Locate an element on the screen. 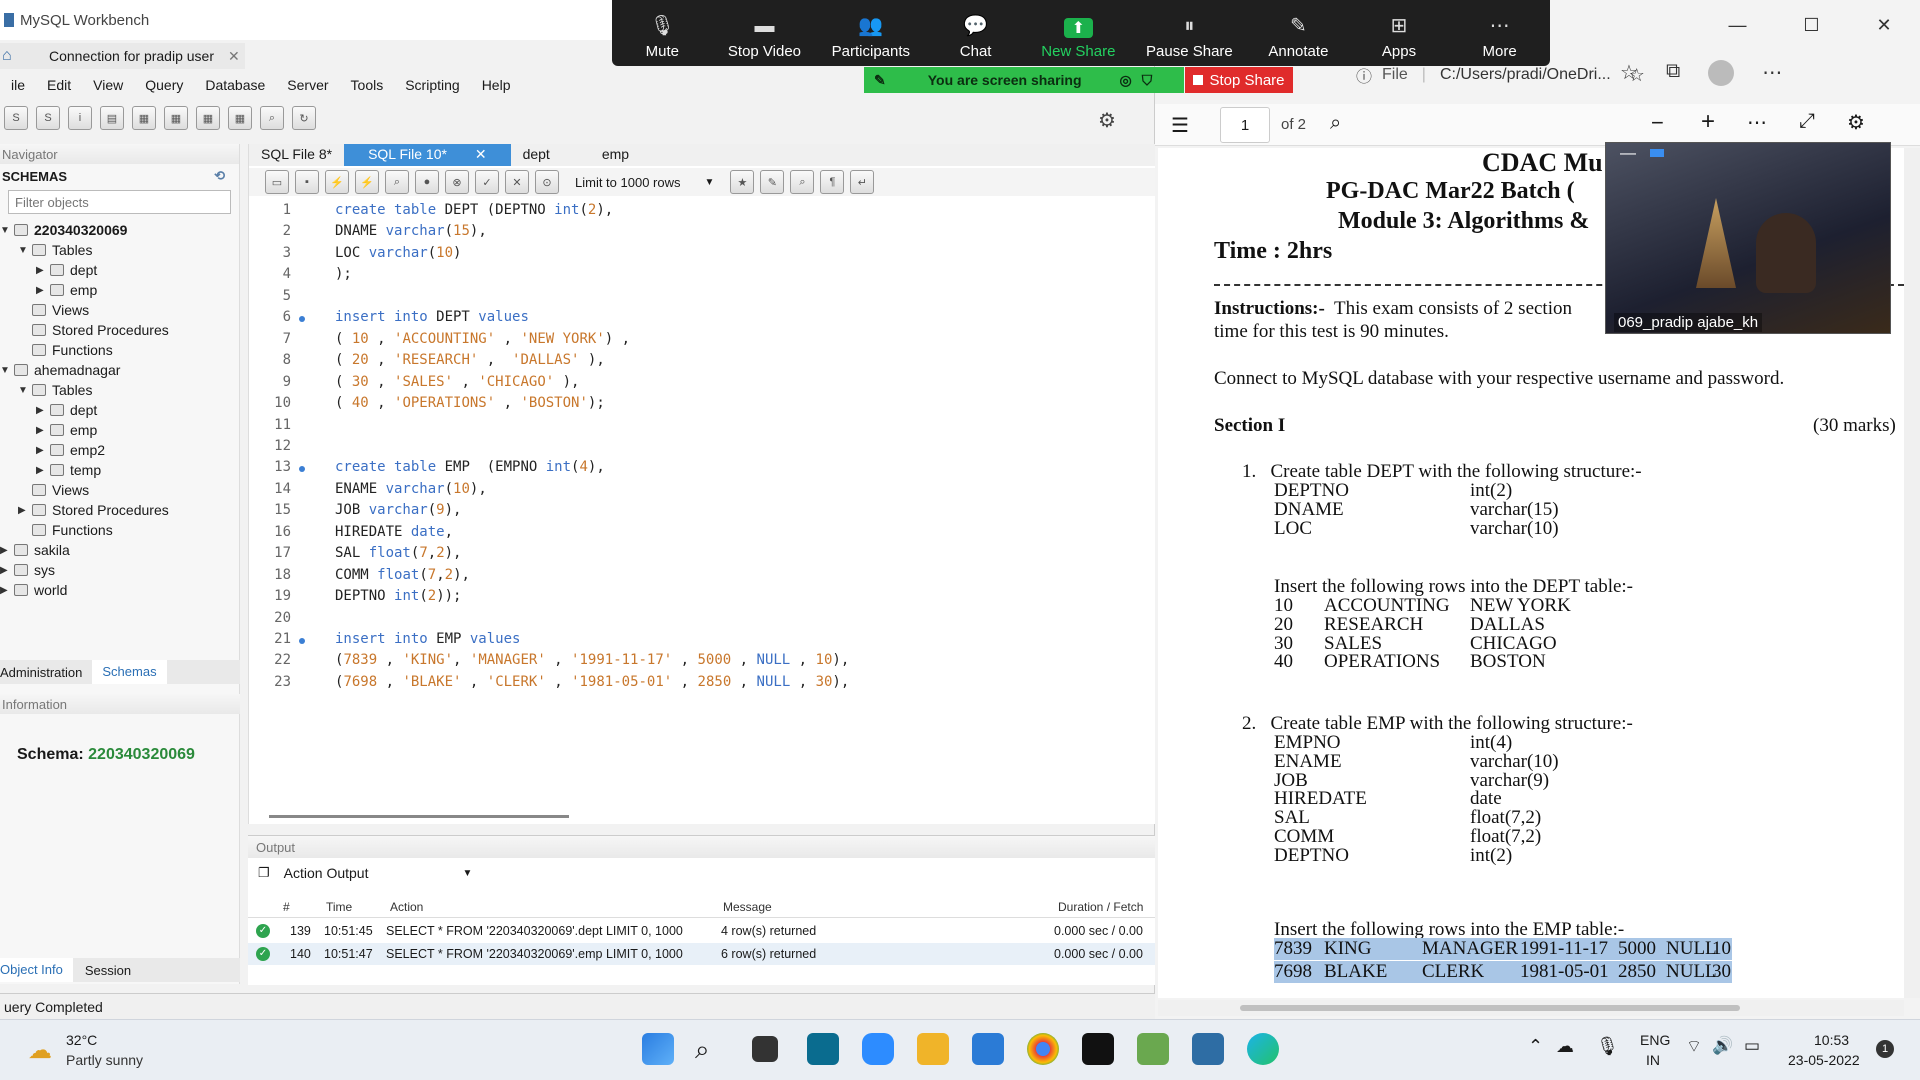 The height and width of the screenshot is (1080, 1920). info-icon: ⓘ is located at coordinates (1364, 75).